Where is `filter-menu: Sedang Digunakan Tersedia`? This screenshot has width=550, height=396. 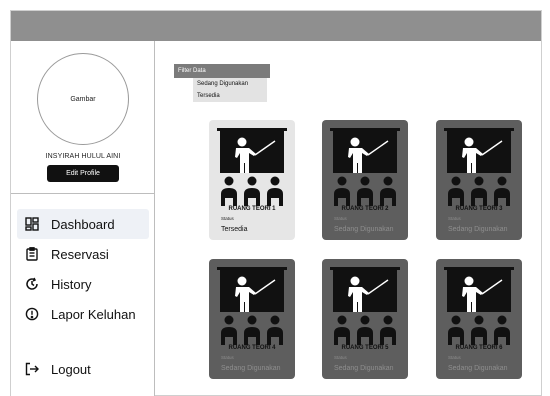 filter-menu: Sedang Digunakan Tersedia is located at coordinates (230, 90).